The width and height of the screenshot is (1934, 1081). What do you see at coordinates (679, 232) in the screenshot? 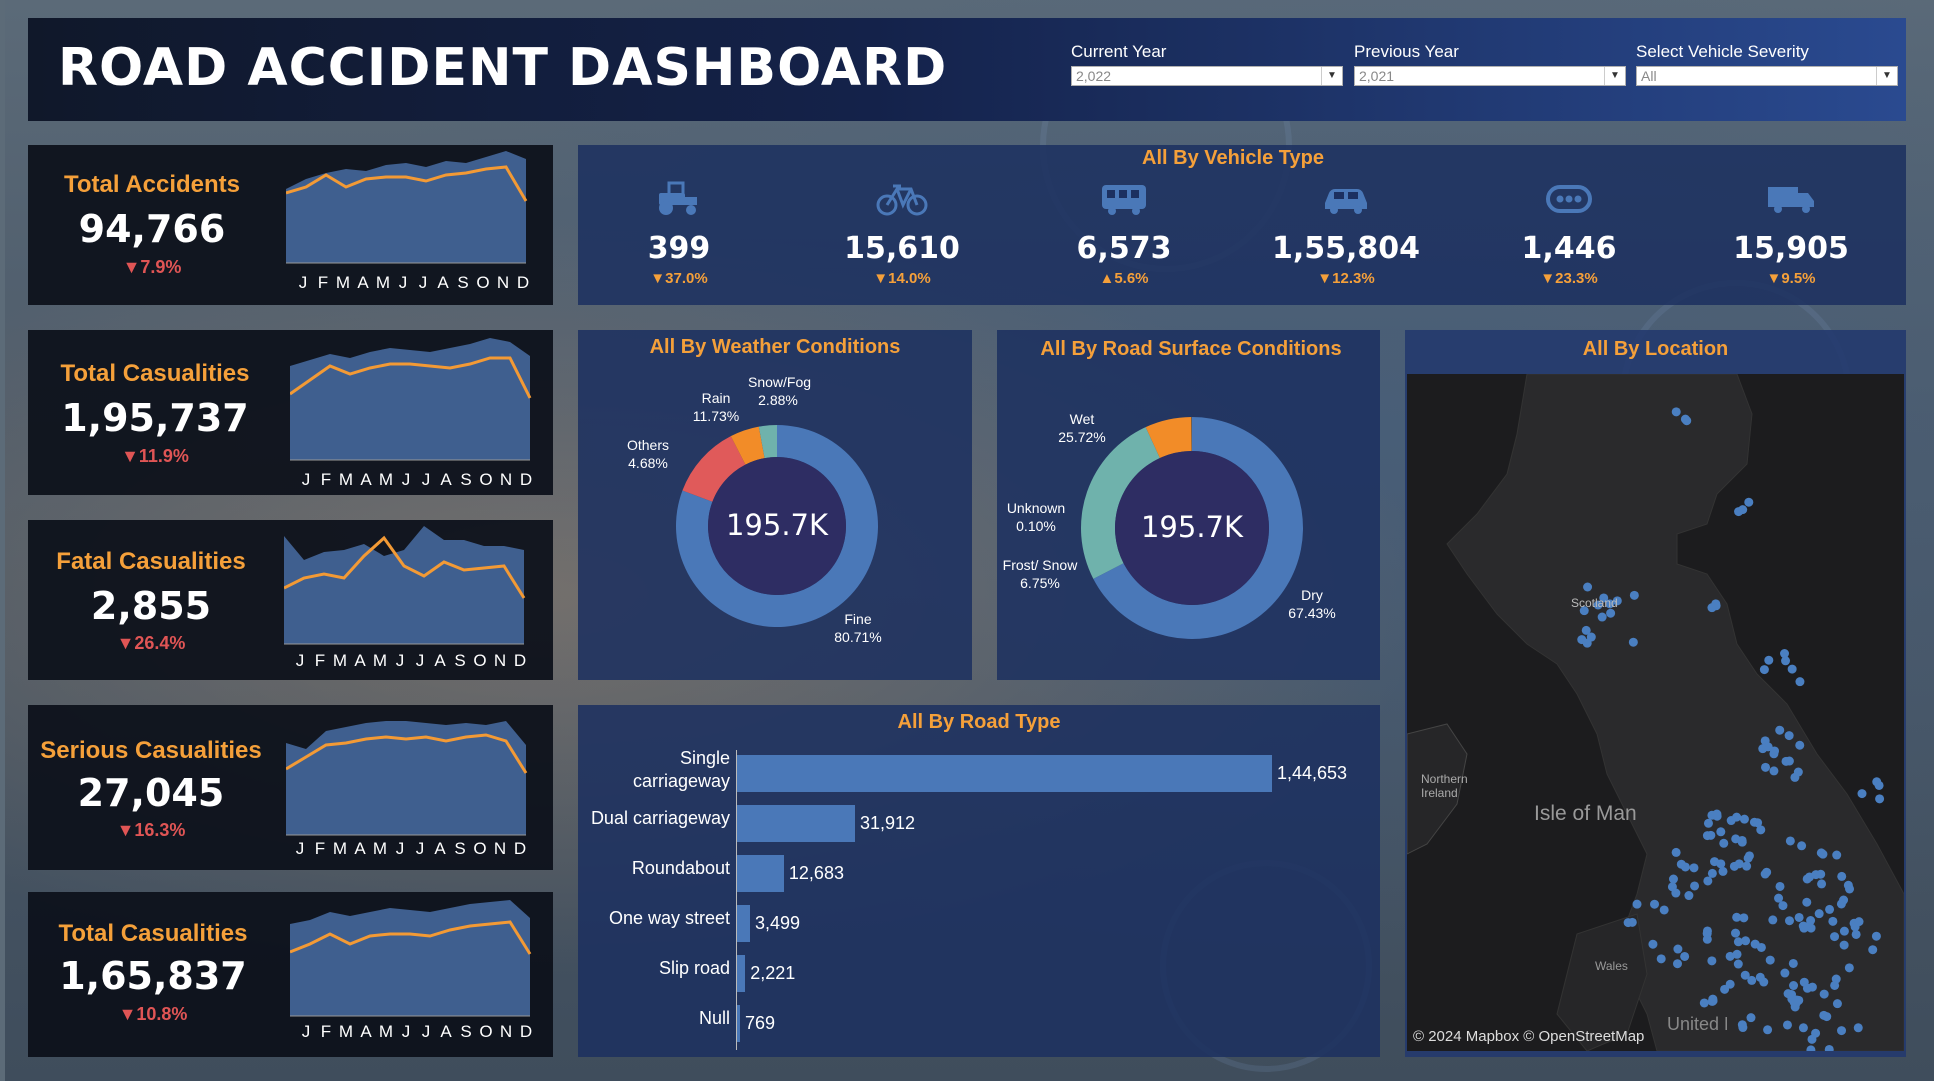
I see `vehicle-item: 399 ▼37.0%` at bounding box center [679, 232].